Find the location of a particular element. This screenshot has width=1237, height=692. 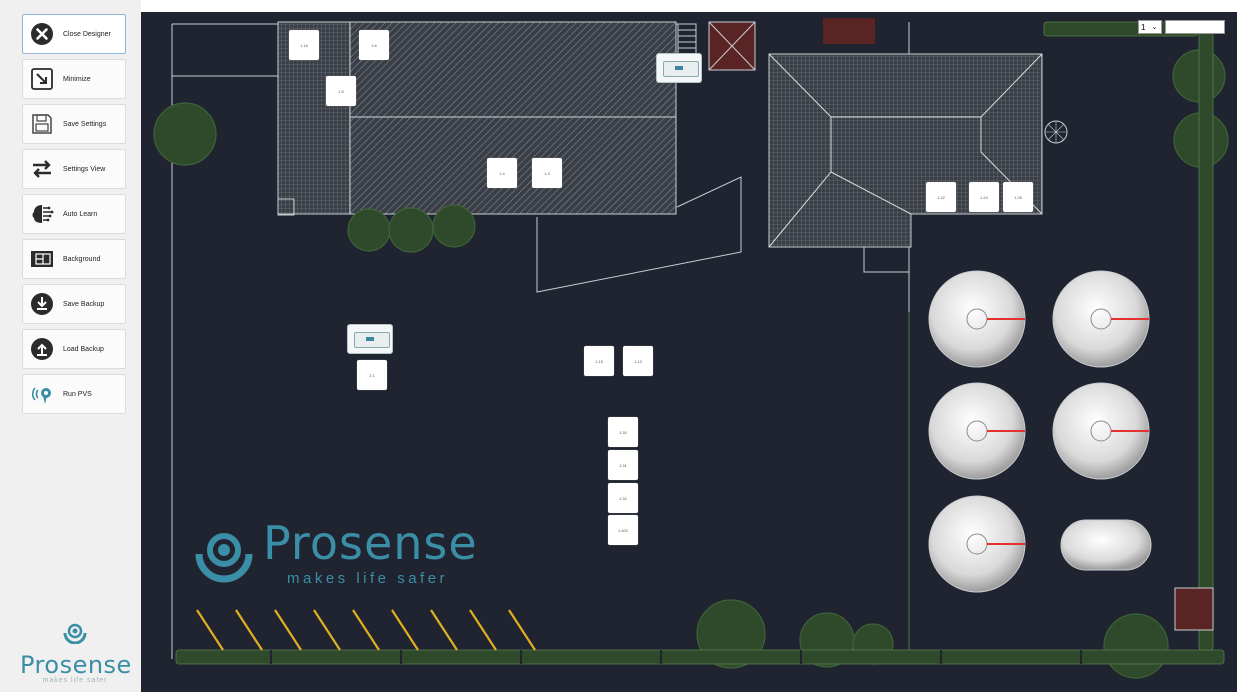

brain-icon is located at coordinates (42, 214).